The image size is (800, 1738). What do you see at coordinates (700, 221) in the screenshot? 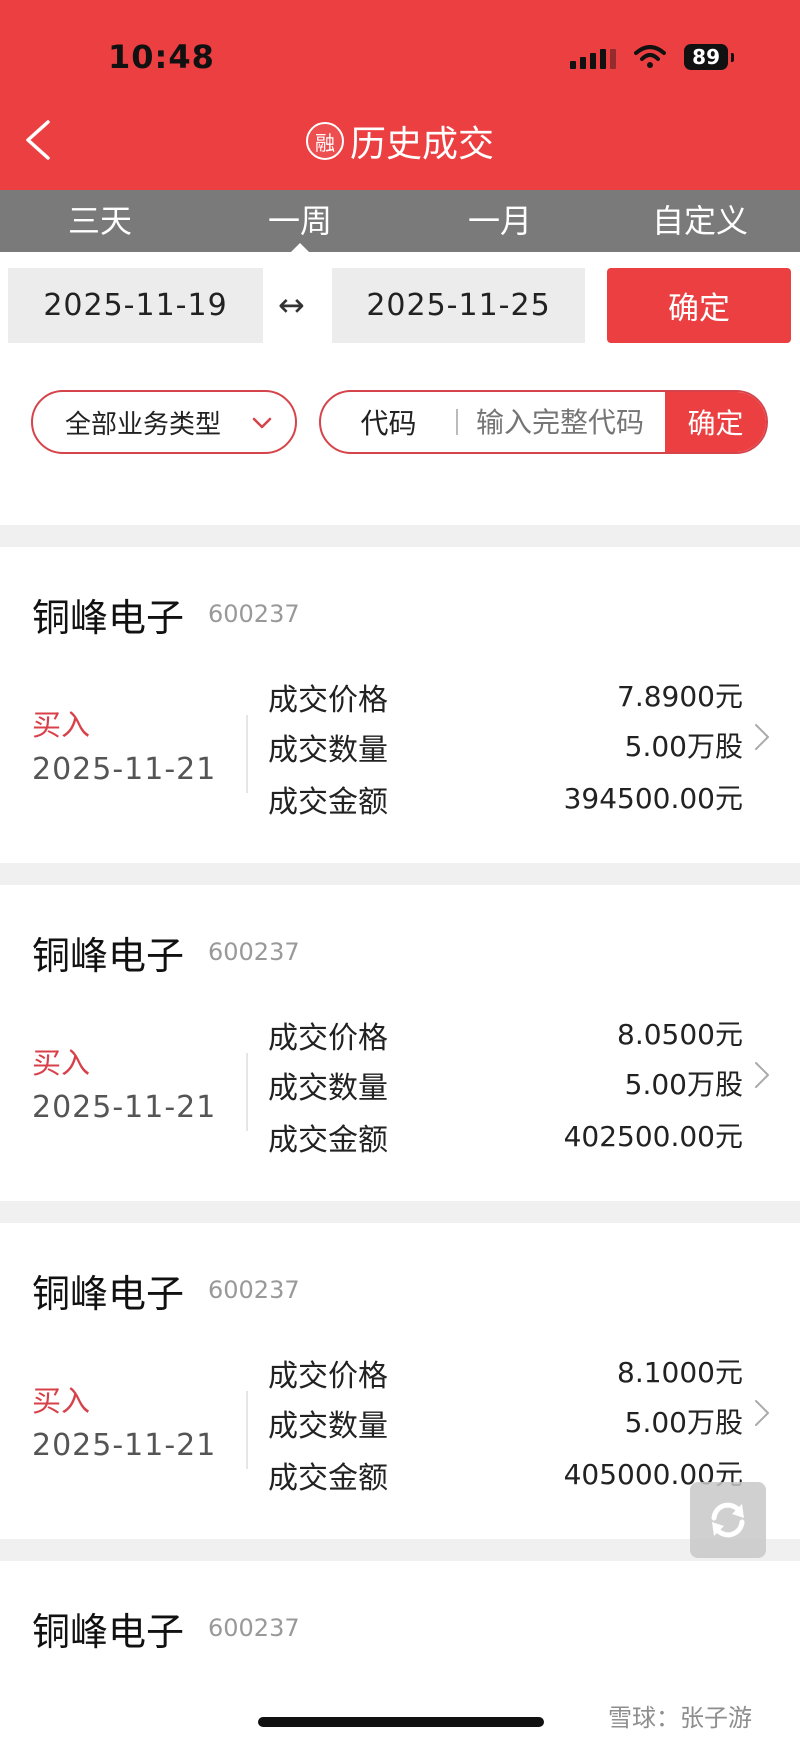
I see `tab-custom: 自定义` at bounding box center [700, 221].